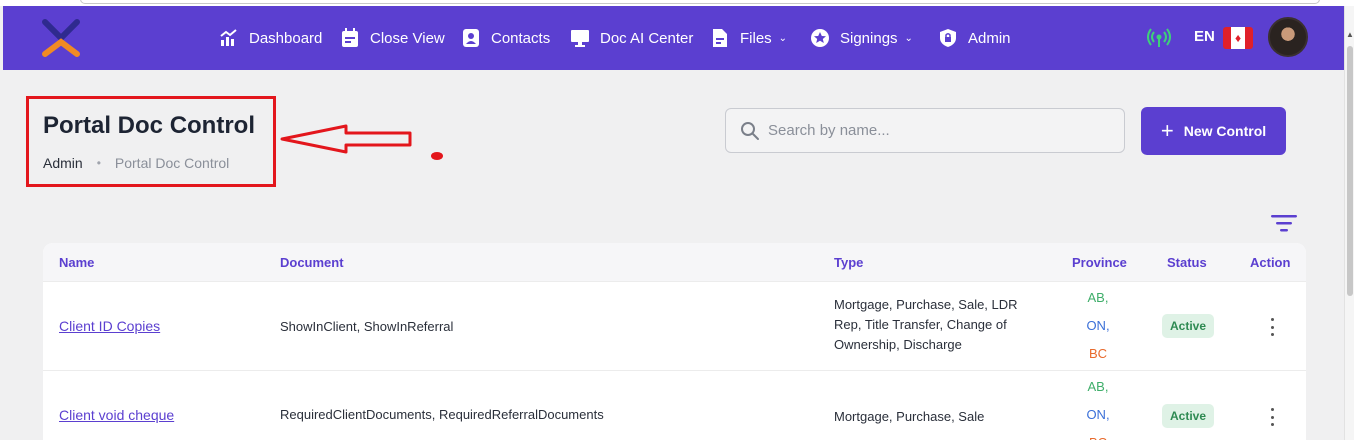 The image size is (1354, 440). I want to click on annotation-highlight-box, so click(151, 141).